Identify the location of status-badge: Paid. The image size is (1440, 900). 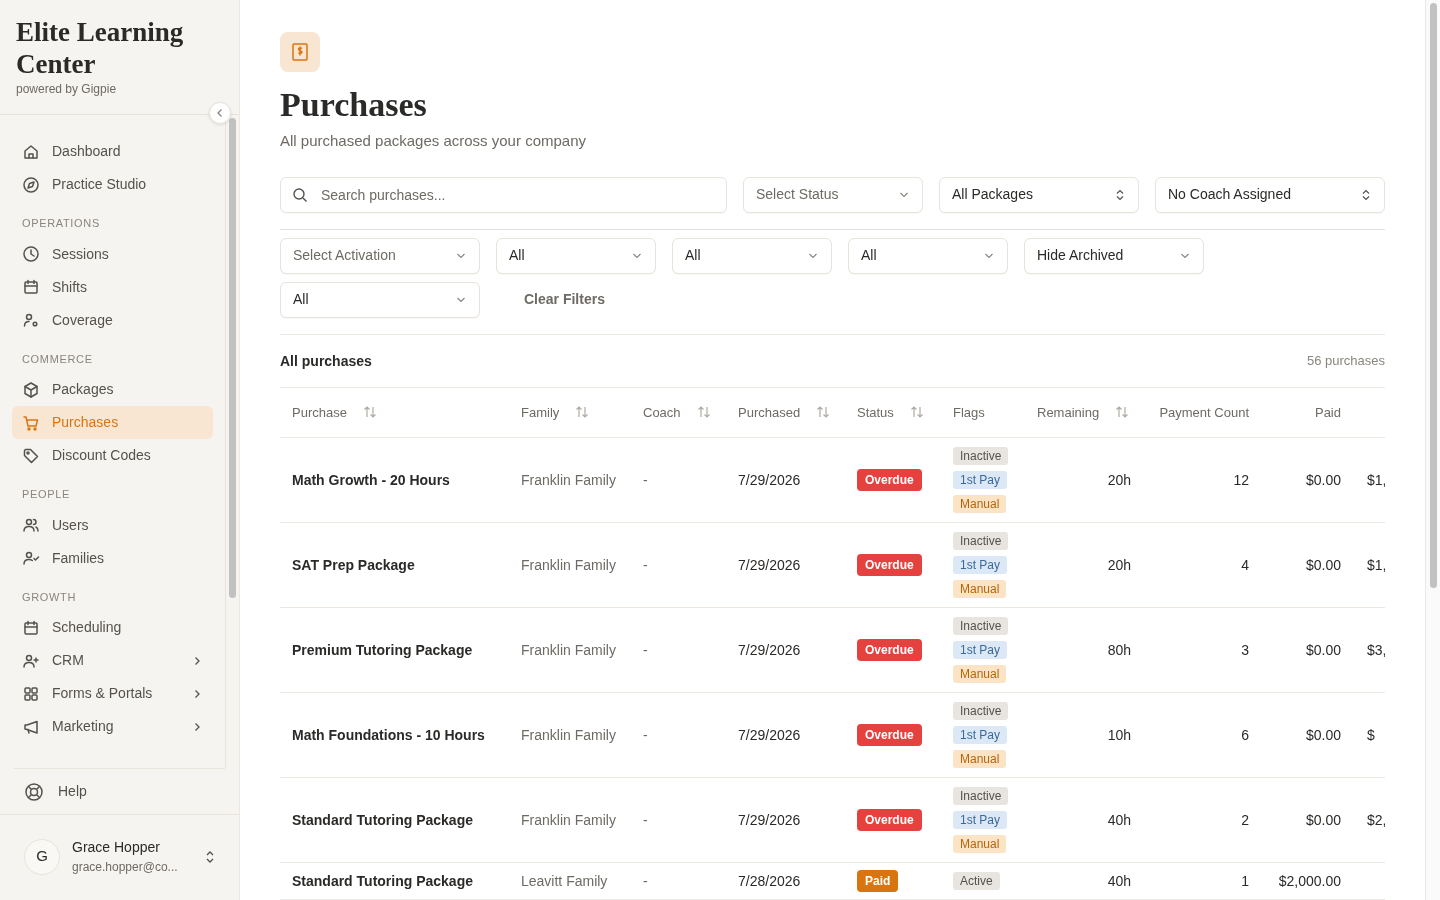
(878, 881).